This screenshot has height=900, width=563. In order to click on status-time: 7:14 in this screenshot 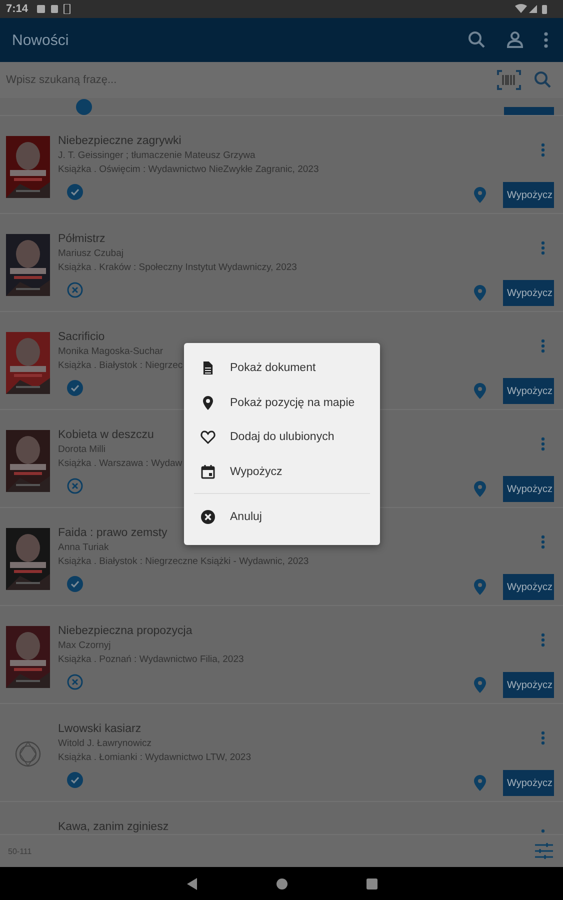, I will do `click(17, 9)`.